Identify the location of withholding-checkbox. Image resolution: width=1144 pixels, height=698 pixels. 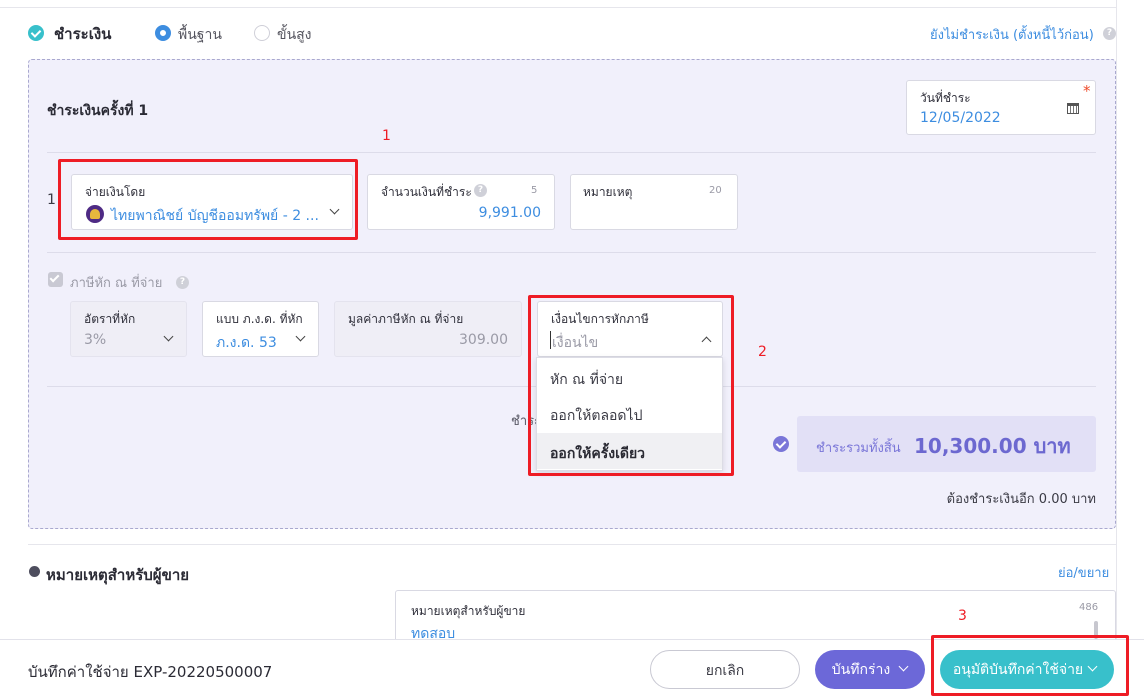
(55, 279).